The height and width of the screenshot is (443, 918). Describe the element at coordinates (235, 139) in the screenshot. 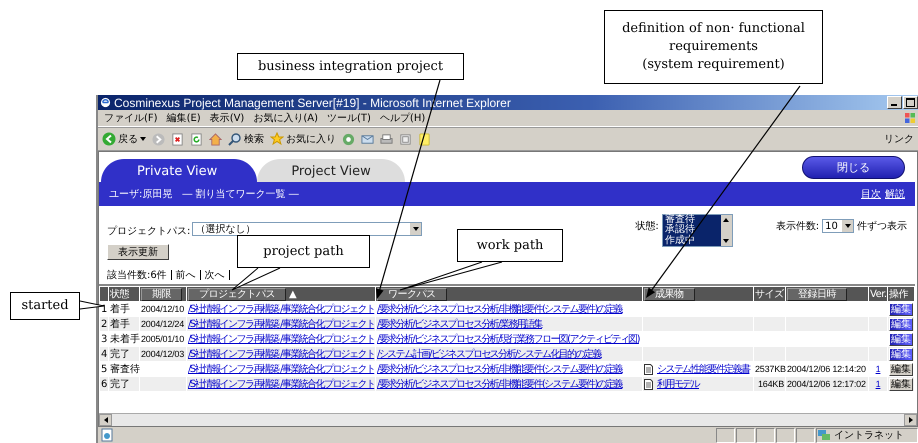

I see `search-icon` at that location.